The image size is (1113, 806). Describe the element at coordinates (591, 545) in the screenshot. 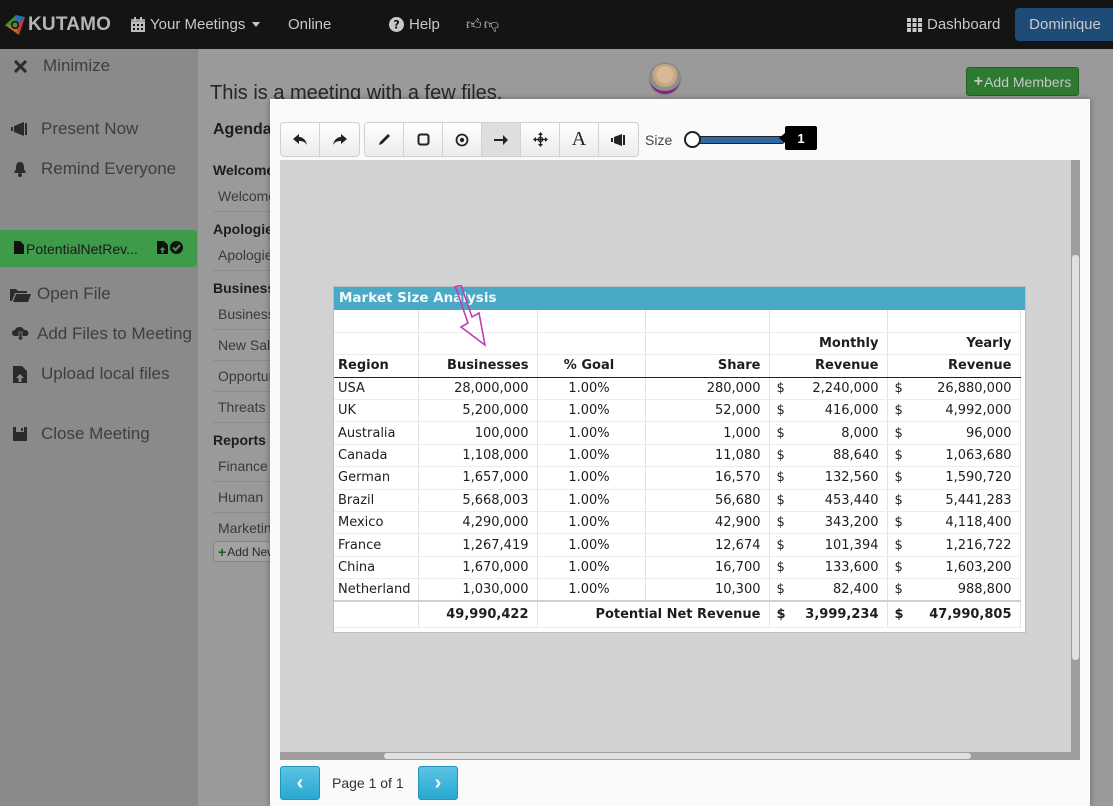

I see `goal-cell: 1.00%` at that location.